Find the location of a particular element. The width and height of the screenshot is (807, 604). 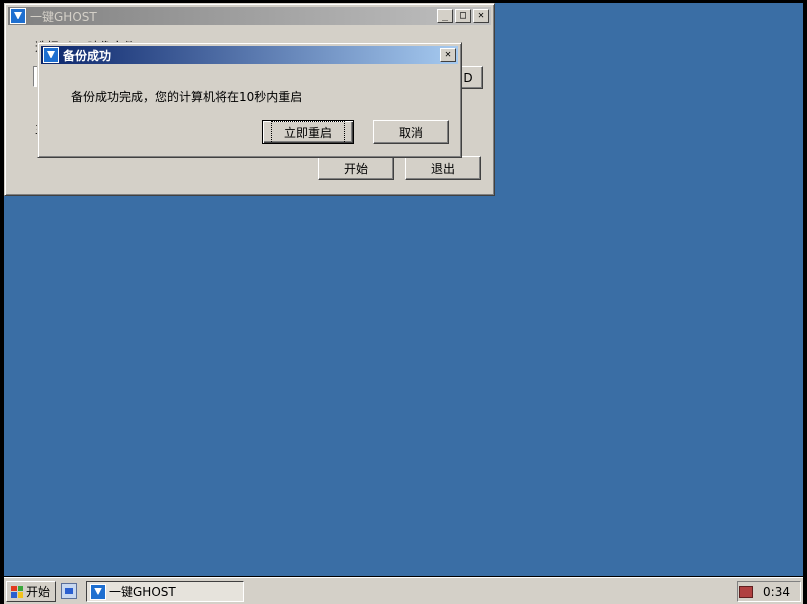

dialog-title: 备份成功 is located at coordinates (87, 55).